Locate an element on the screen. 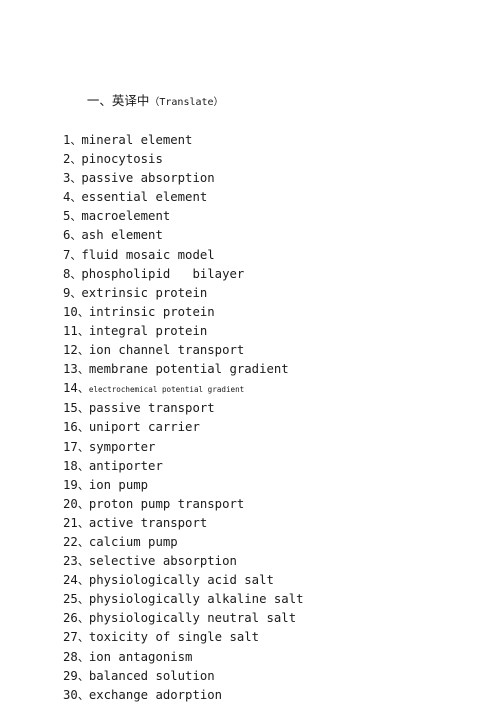  term-text: pinocytosis is located at coordinates (122, 159).